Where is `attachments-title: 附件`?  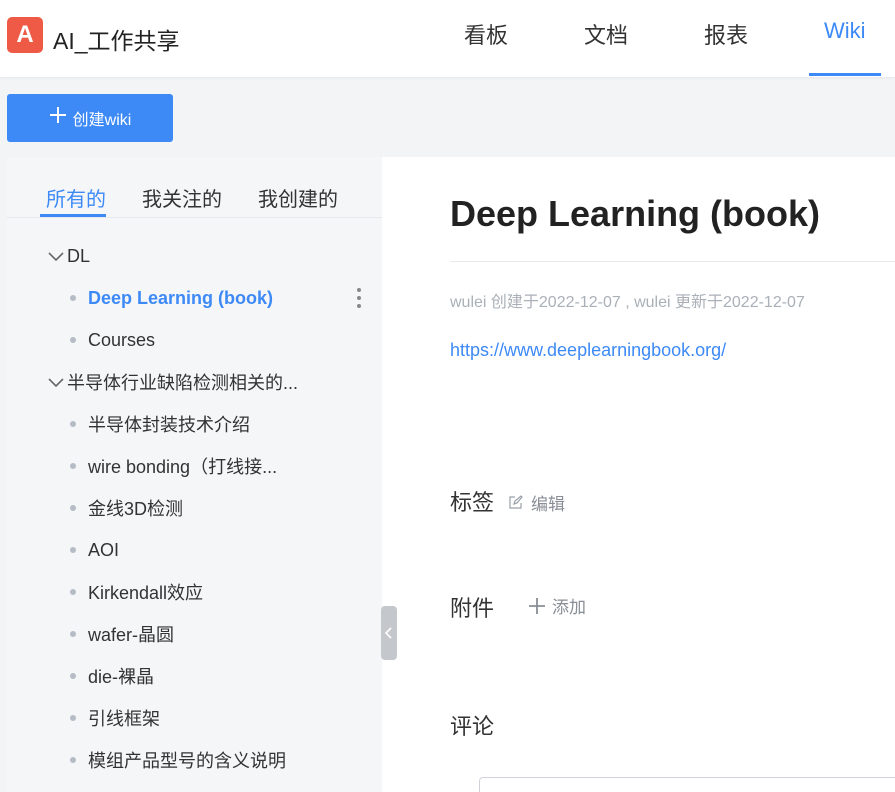
attachments-title: 附件 is located at coordinates (472, 608).